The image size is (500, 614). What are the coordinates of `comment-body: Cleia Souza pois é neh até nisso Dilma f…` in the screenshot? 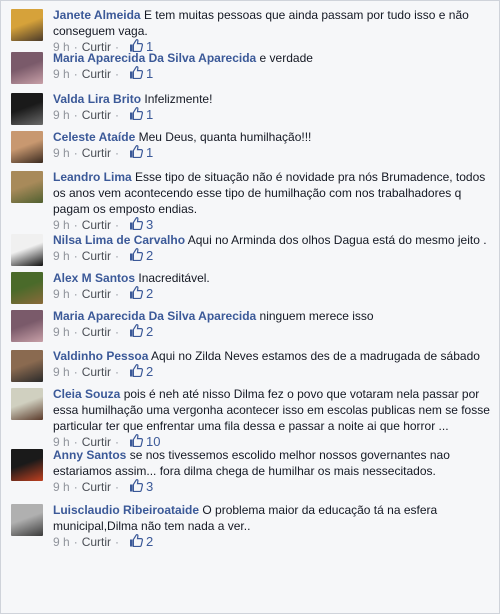 It's located at (274, 417).